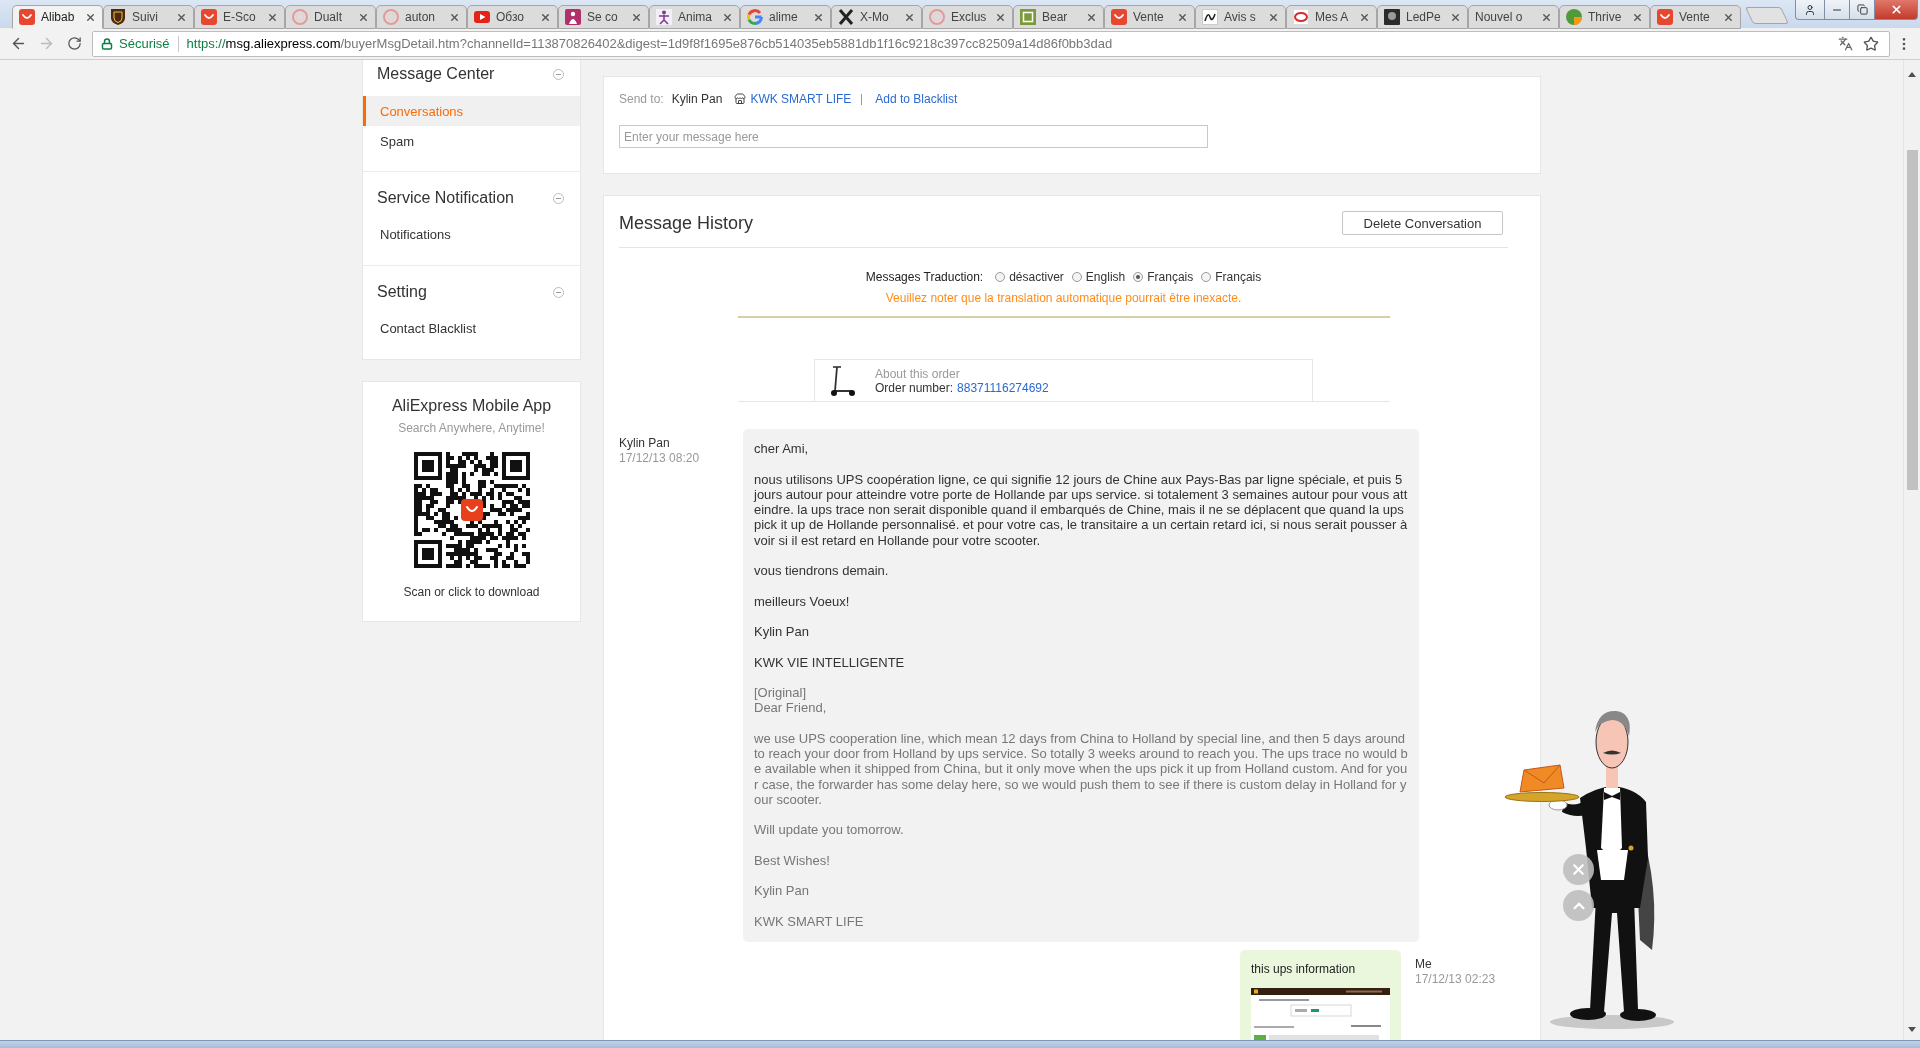 The height and width of the screenshot is (1048, 1920). What do you see at coordinates (846, 17) in the screenshot?
I see `cross-logo-icon` at bounding box center [846, 17].